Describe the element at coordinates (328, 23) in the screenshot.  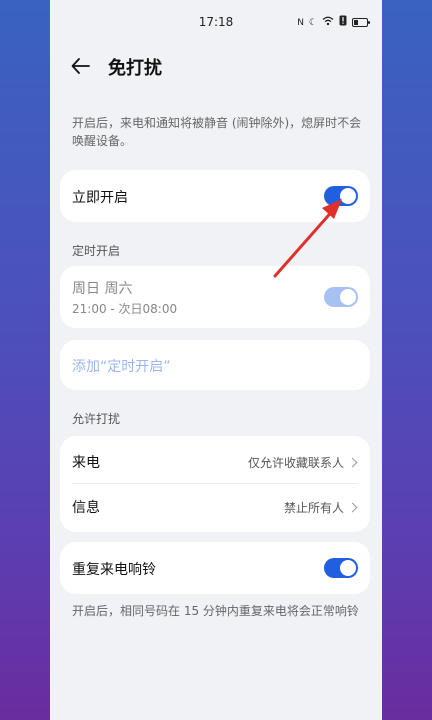
I see `wifi-icon` at that location.